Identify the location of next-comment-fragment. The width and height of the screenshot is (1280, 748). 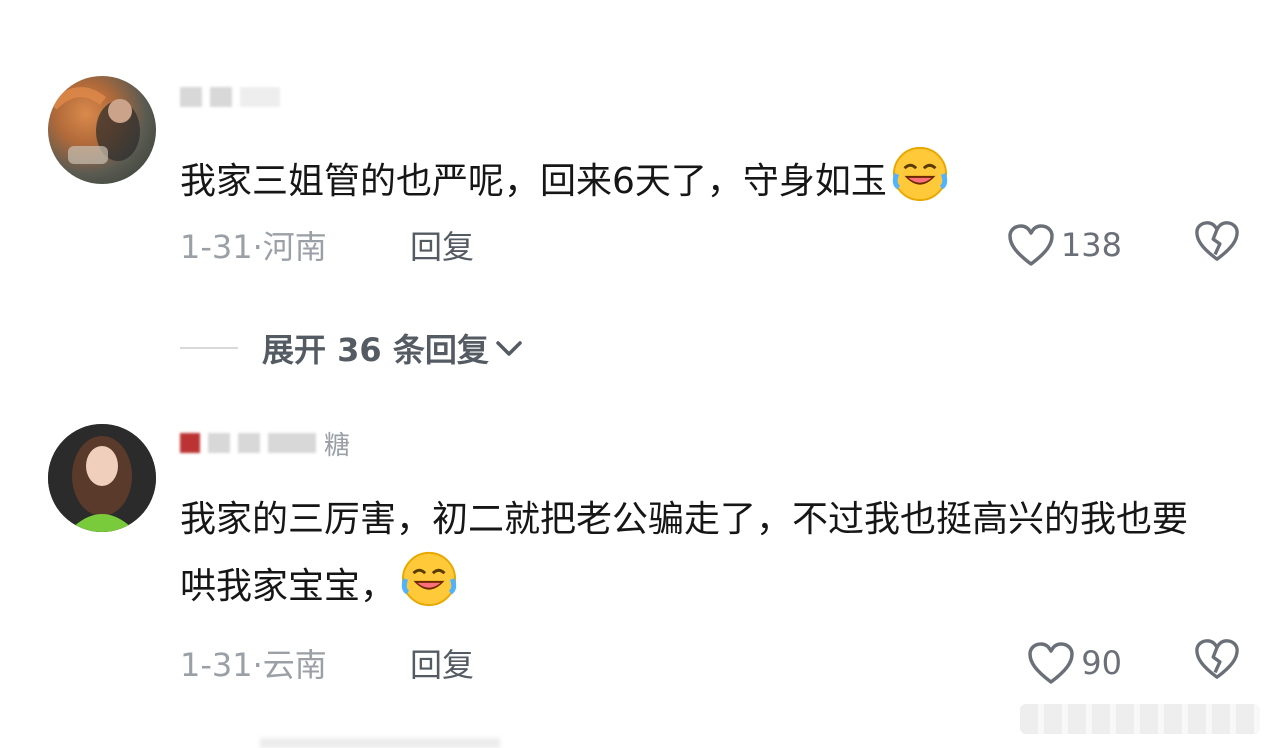
(380, 743).